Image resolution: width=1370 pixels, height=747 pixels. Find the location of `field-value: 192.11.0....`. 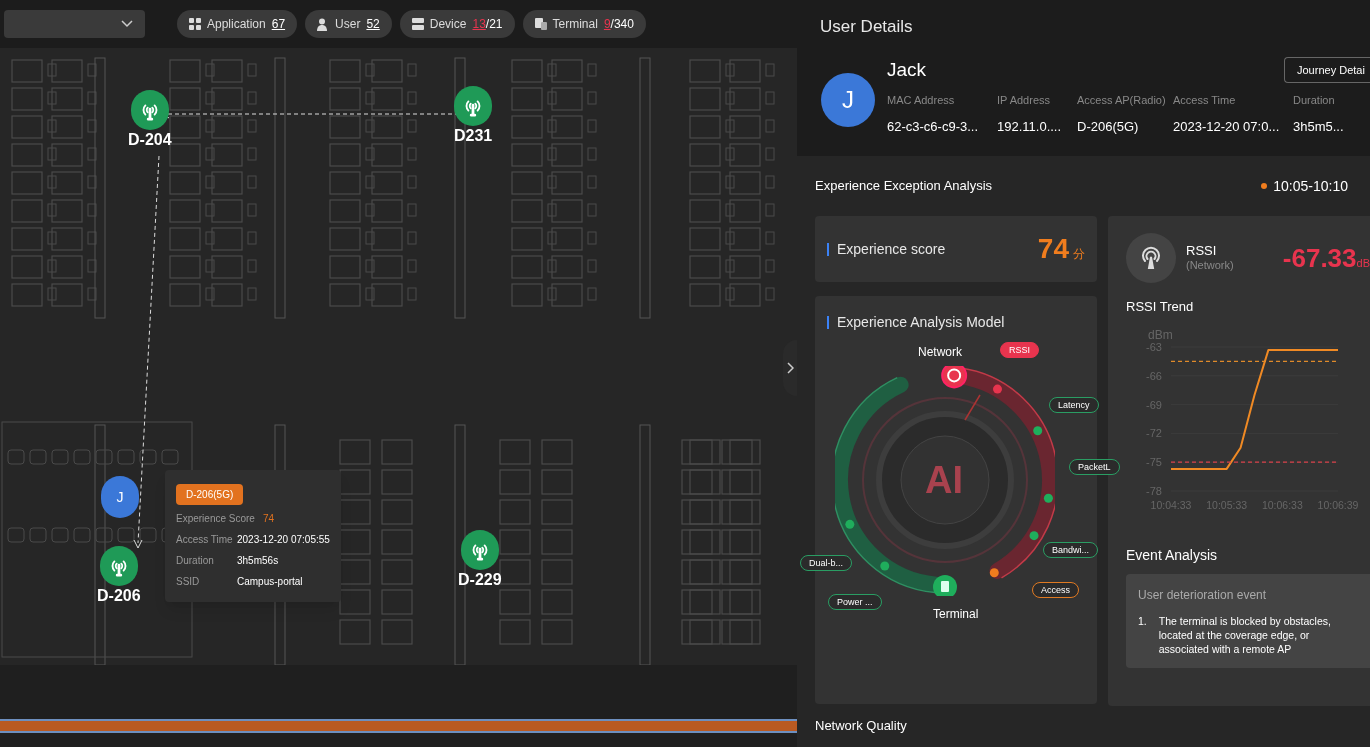

field-value: 192.11.0.... is located at coordinates (1030, 126).